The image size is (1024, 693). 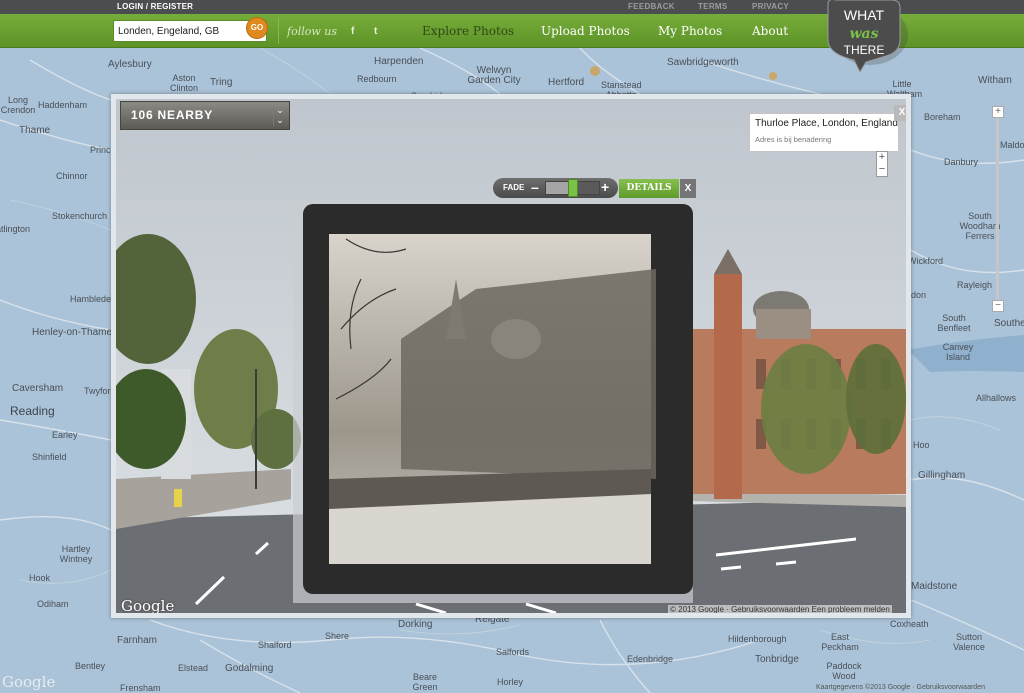 What do you see at coordinates (864, 15) in the screenshot?
I see `logo-line-what: WHAT` at bounding box center [864, 15].